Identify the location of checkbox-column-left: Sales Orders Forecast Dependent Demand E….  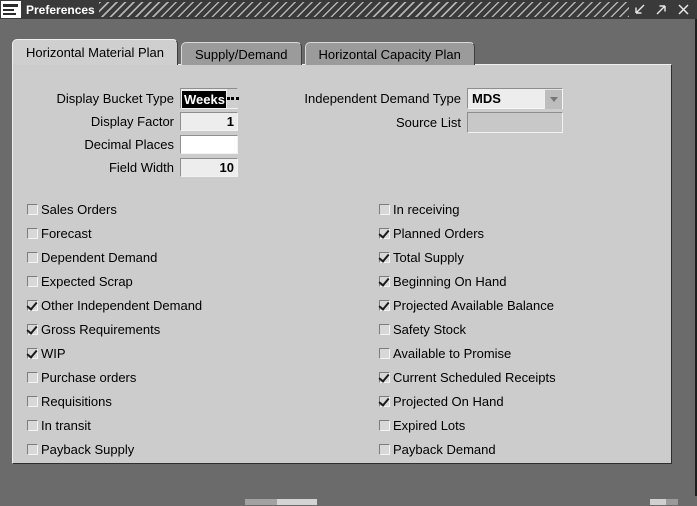
(114, 329).